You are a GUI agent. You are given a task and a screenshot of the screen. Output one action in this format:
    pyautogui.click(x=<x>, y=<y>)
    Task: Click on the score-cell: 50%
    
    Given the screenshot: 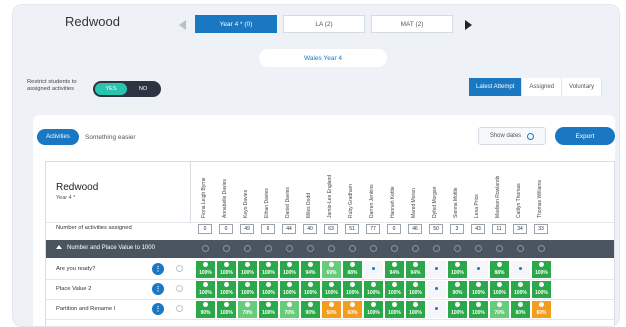 What is the action you would take?
    pyautogui.click(x=331, y=309)
    